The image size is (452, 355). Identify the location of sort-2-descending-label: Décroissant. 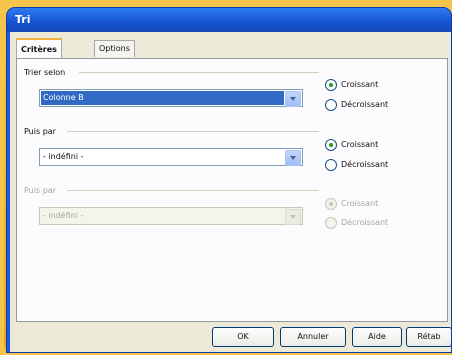
(365, 164).